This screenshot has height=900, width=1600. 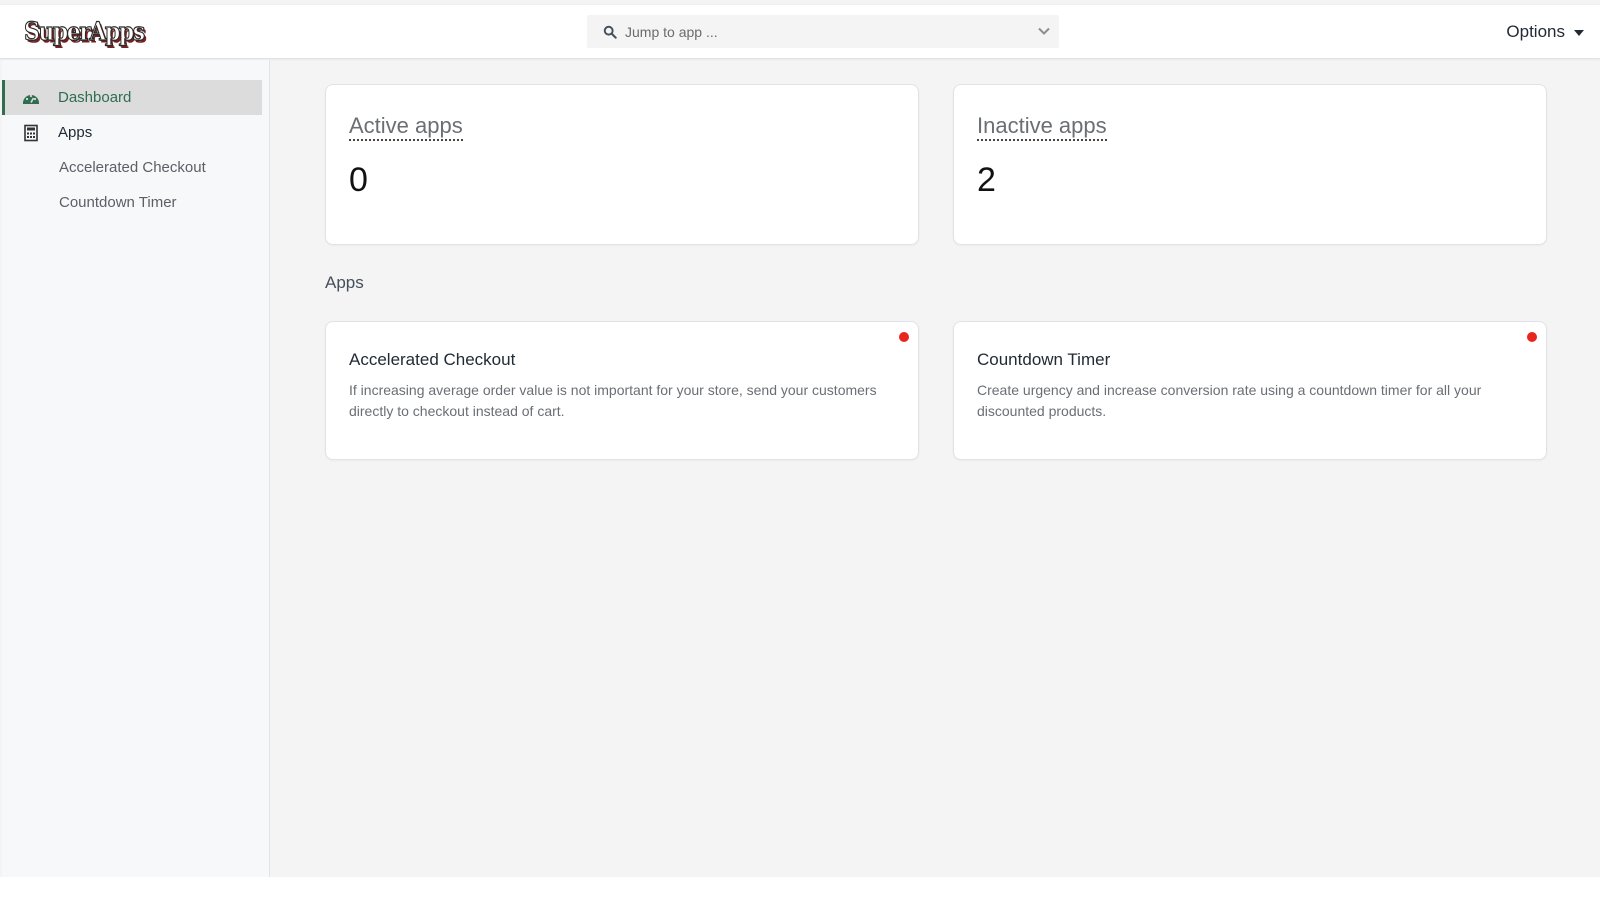 I want to click on inactive-apps-count: 2, so click(x=986, y=180).